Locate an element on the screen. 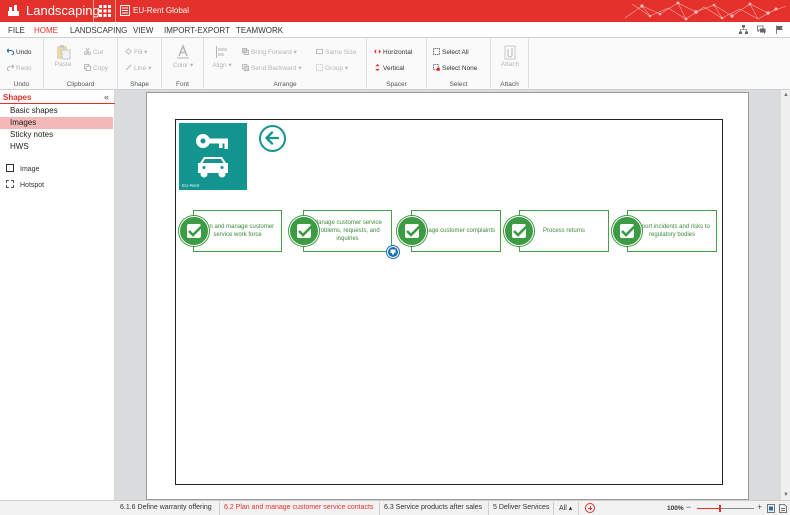  copy-button: Copy is located at coordinates (96, 68).